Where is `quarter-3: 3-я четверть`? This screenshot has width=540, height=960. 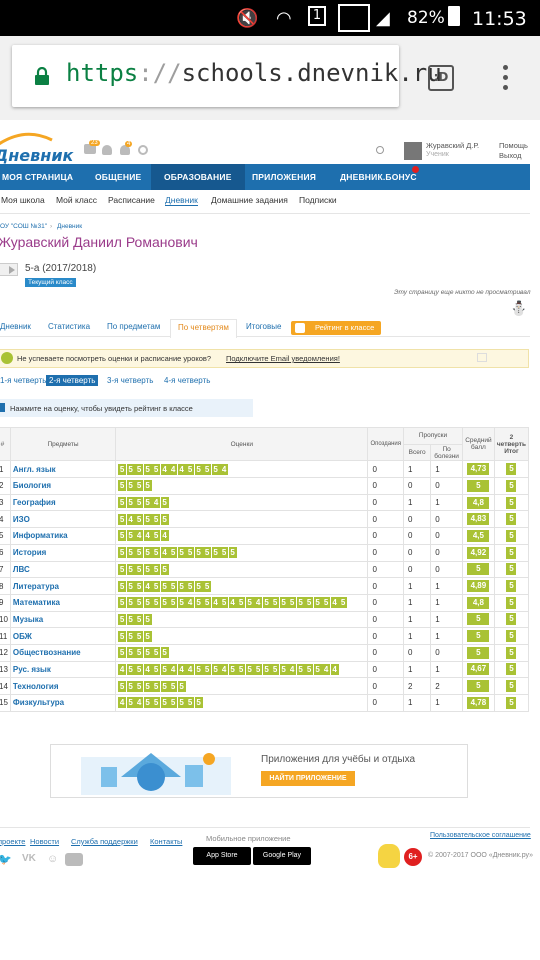
quarter-3: 3-я четверть is located at coordinates (130, 380).